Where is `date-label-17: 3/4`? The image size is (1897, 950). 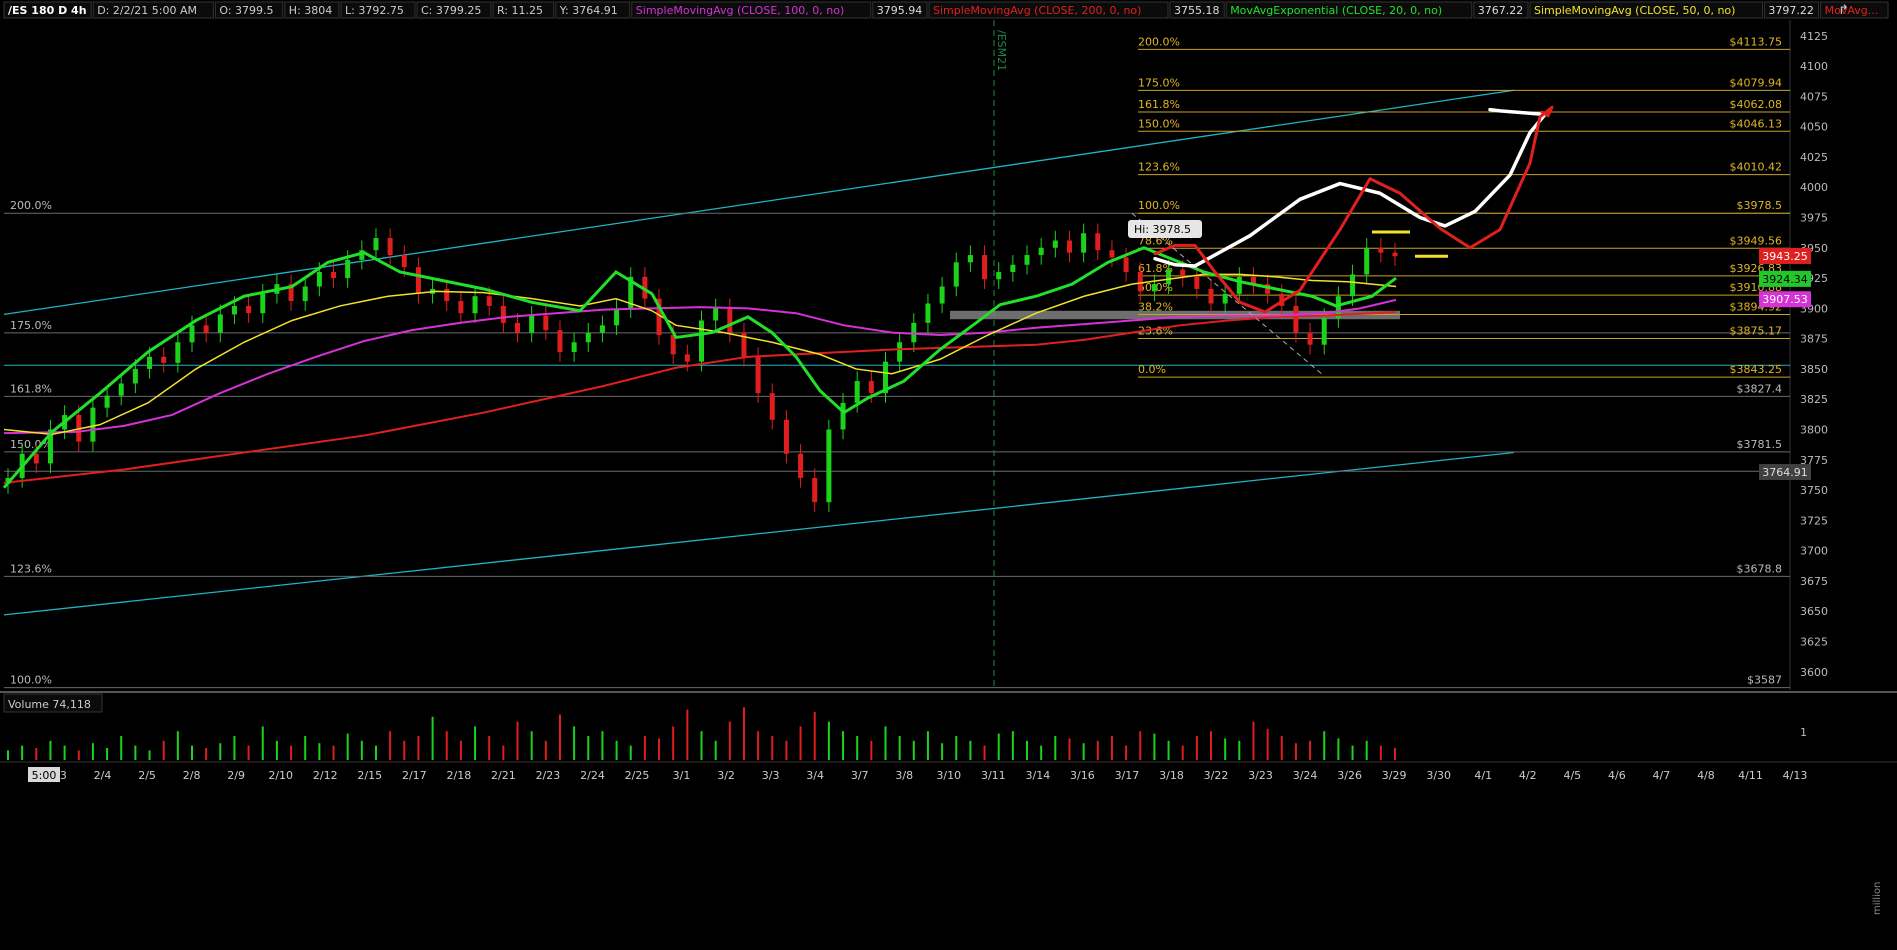 date-label-17: 3/4 is located at coordinates (815, 775).